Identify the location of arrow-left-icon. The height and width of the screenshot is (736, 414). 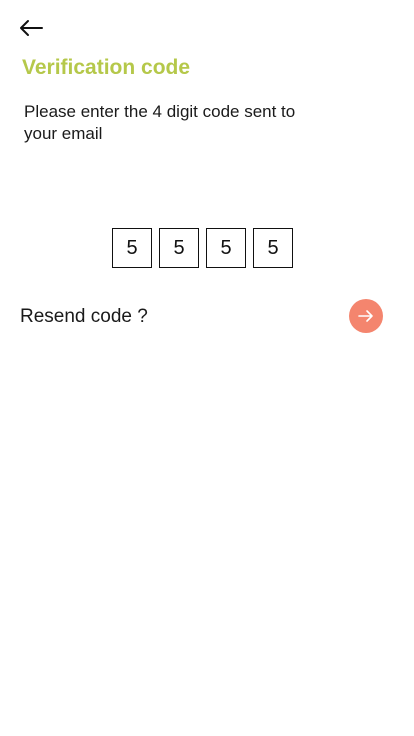
(31, 28).